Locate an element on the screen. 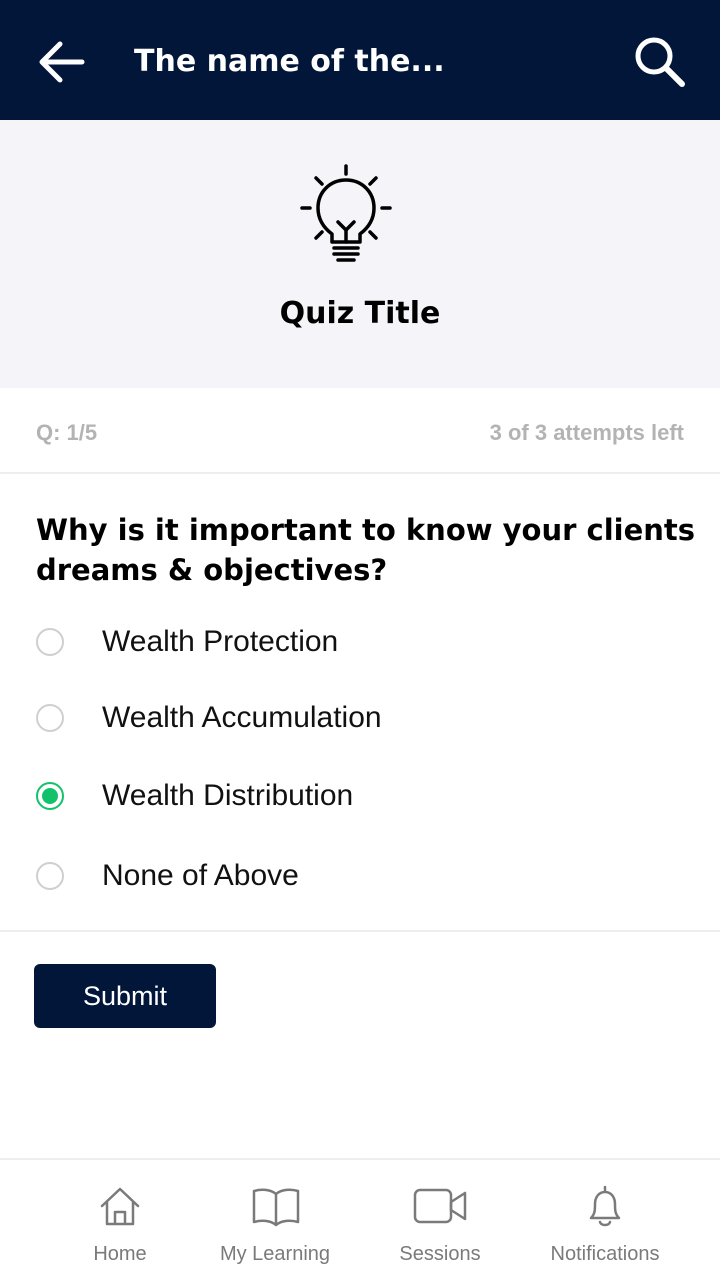  book-icon is located at coordinates (276, 1207).